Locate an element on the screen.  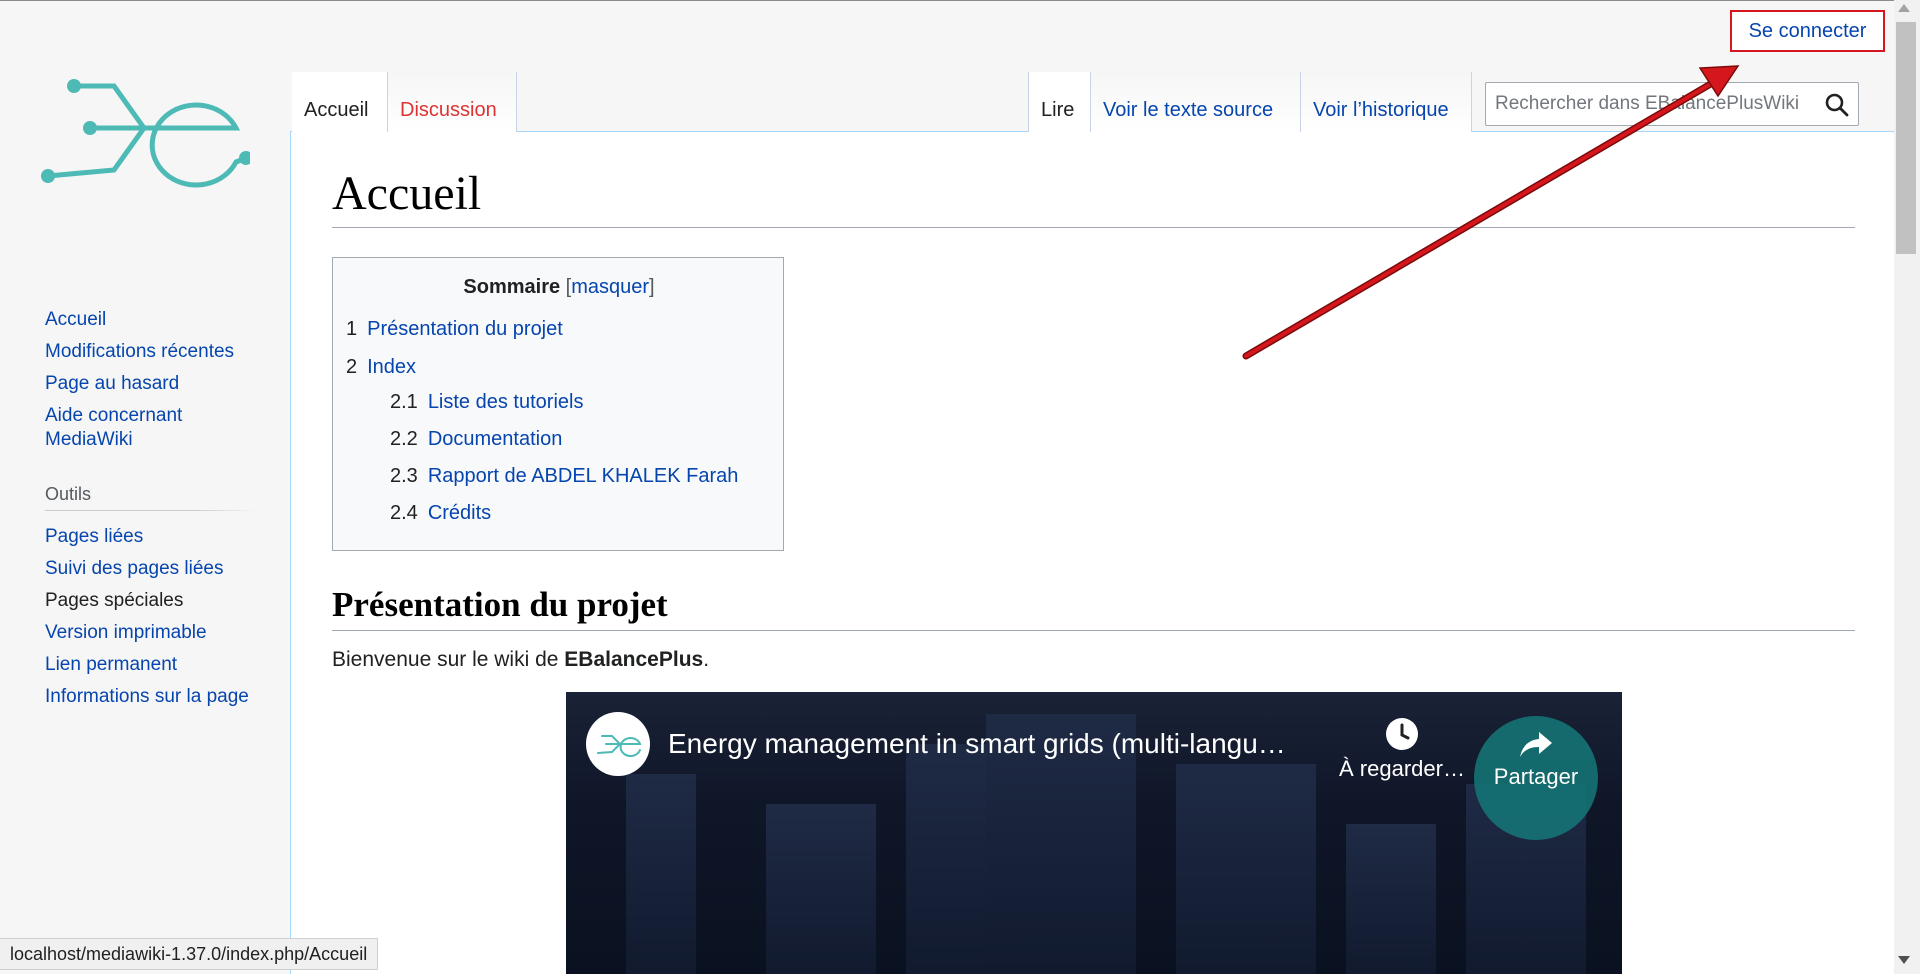
sidebar-item-label: Lien permanent is located at coordinates (111, 664).